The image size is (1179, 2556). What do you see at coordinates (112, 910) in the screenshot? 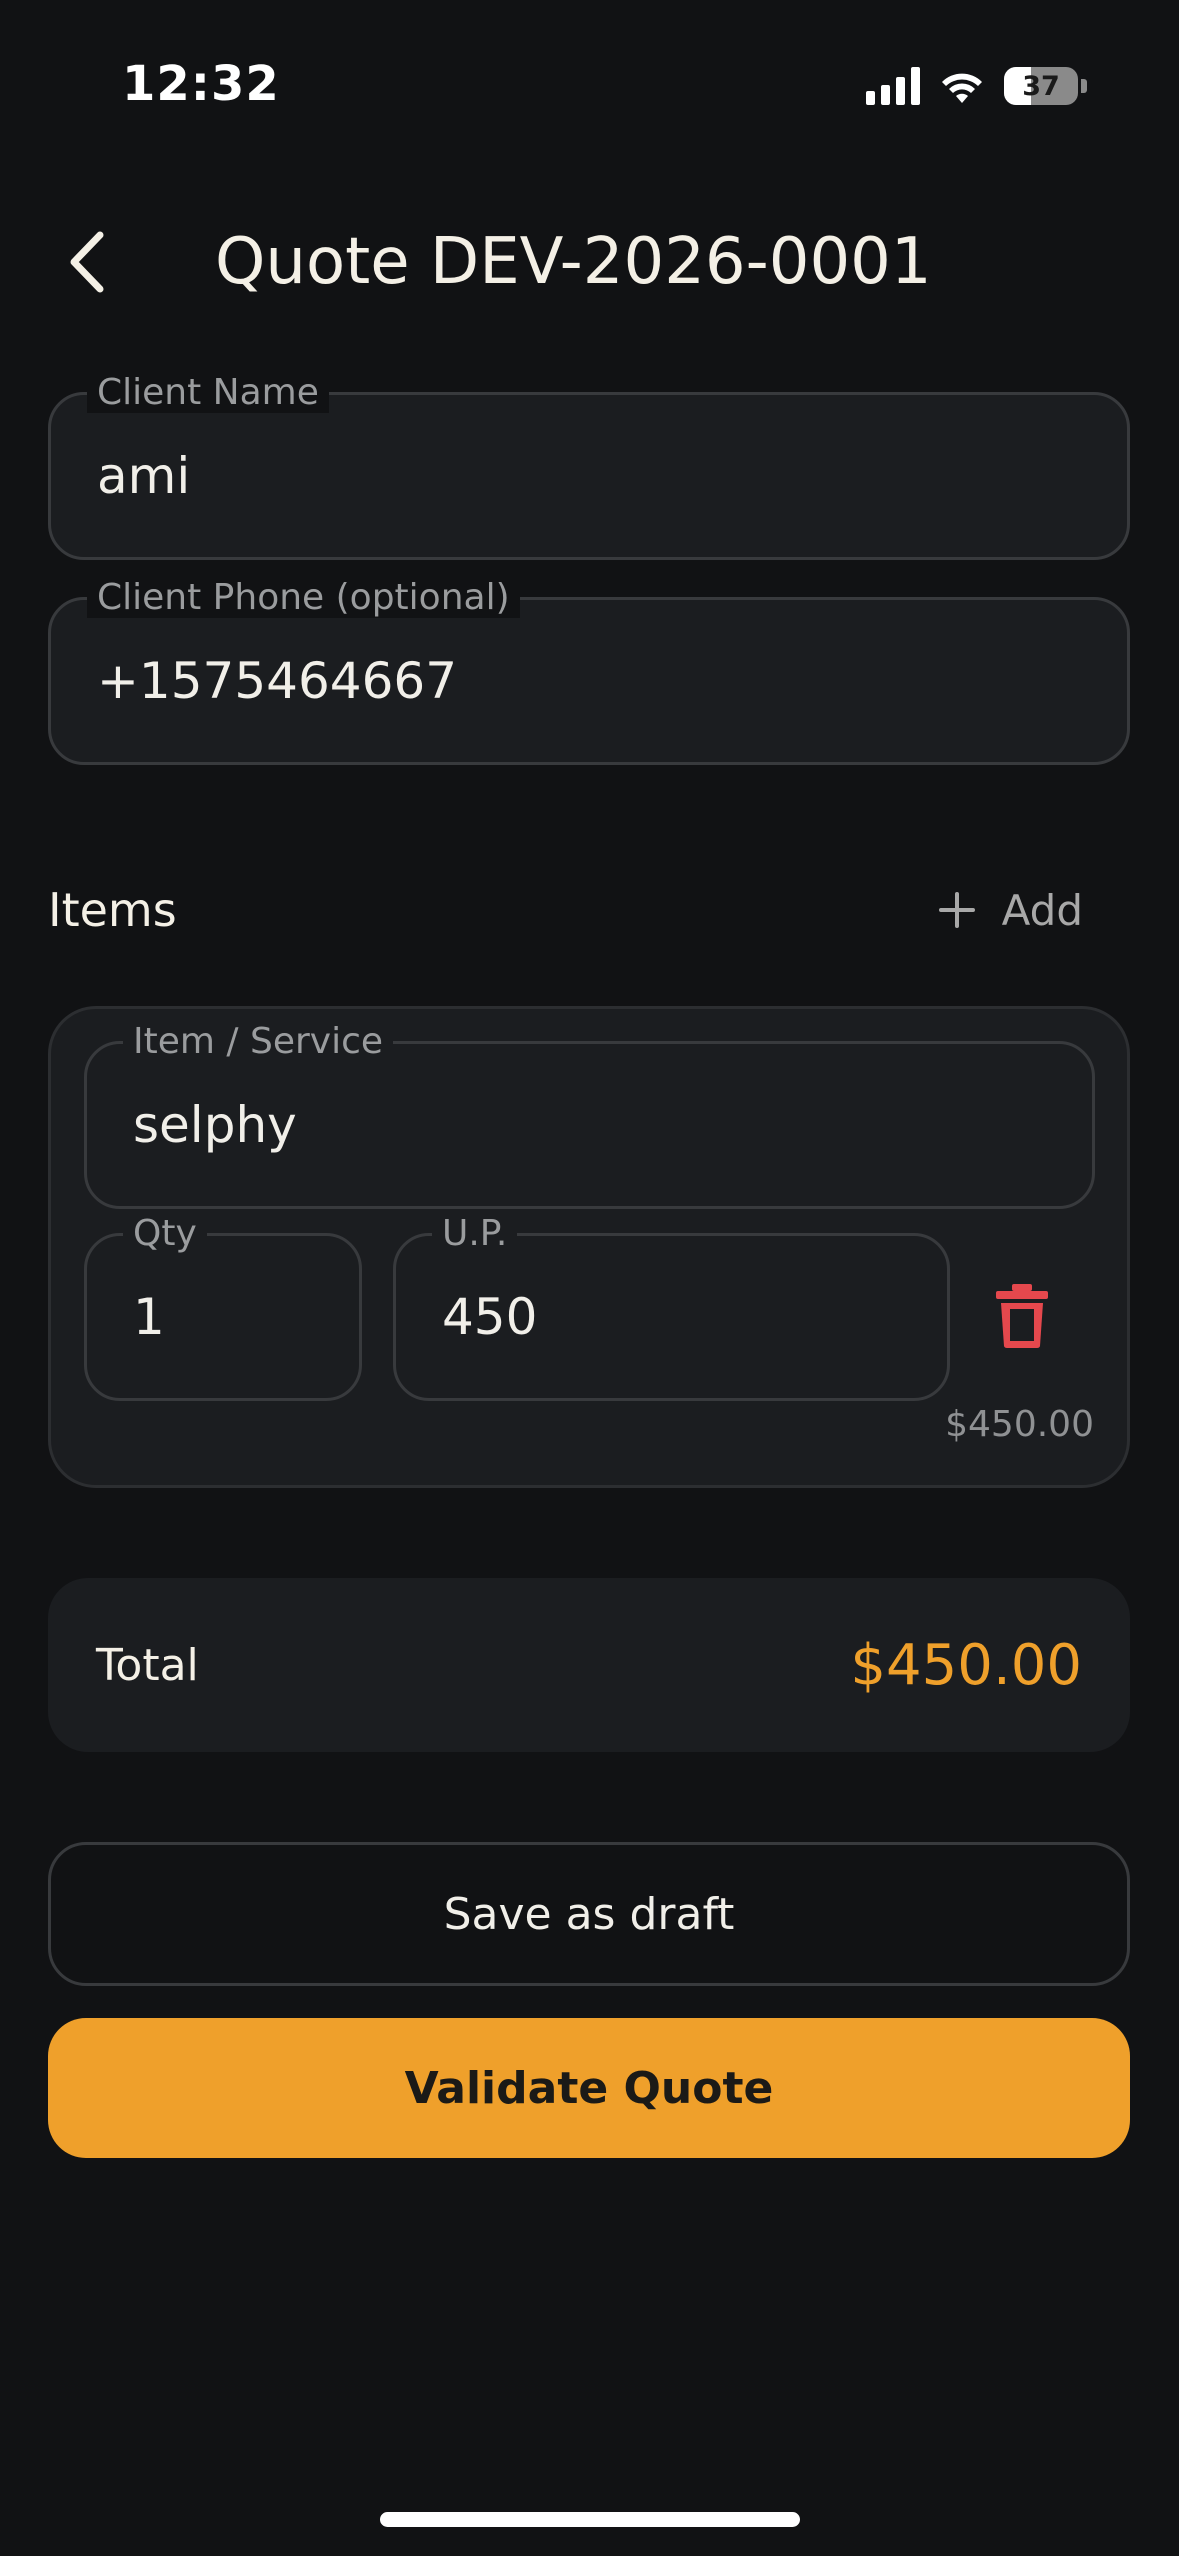
I see `items-section-title: Items` at bounding box center [112, 910].